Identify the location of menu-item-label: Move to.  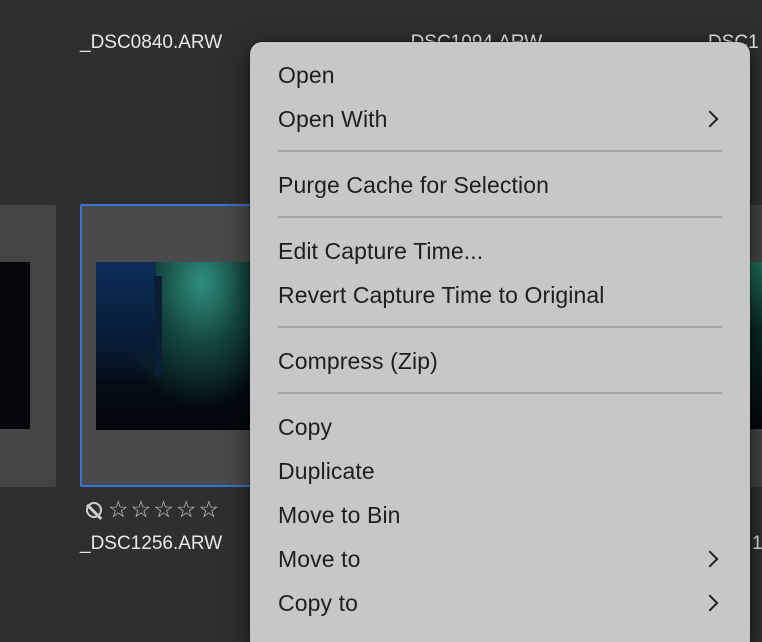
(319, 558).